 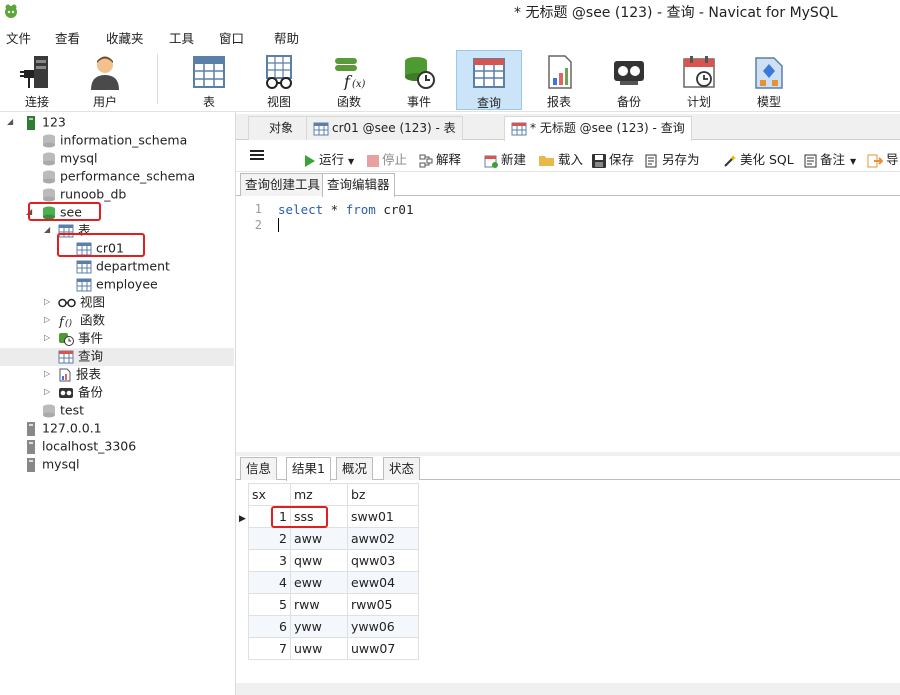 I want to click on tab-info: 信息, so click(x=259, y=468).